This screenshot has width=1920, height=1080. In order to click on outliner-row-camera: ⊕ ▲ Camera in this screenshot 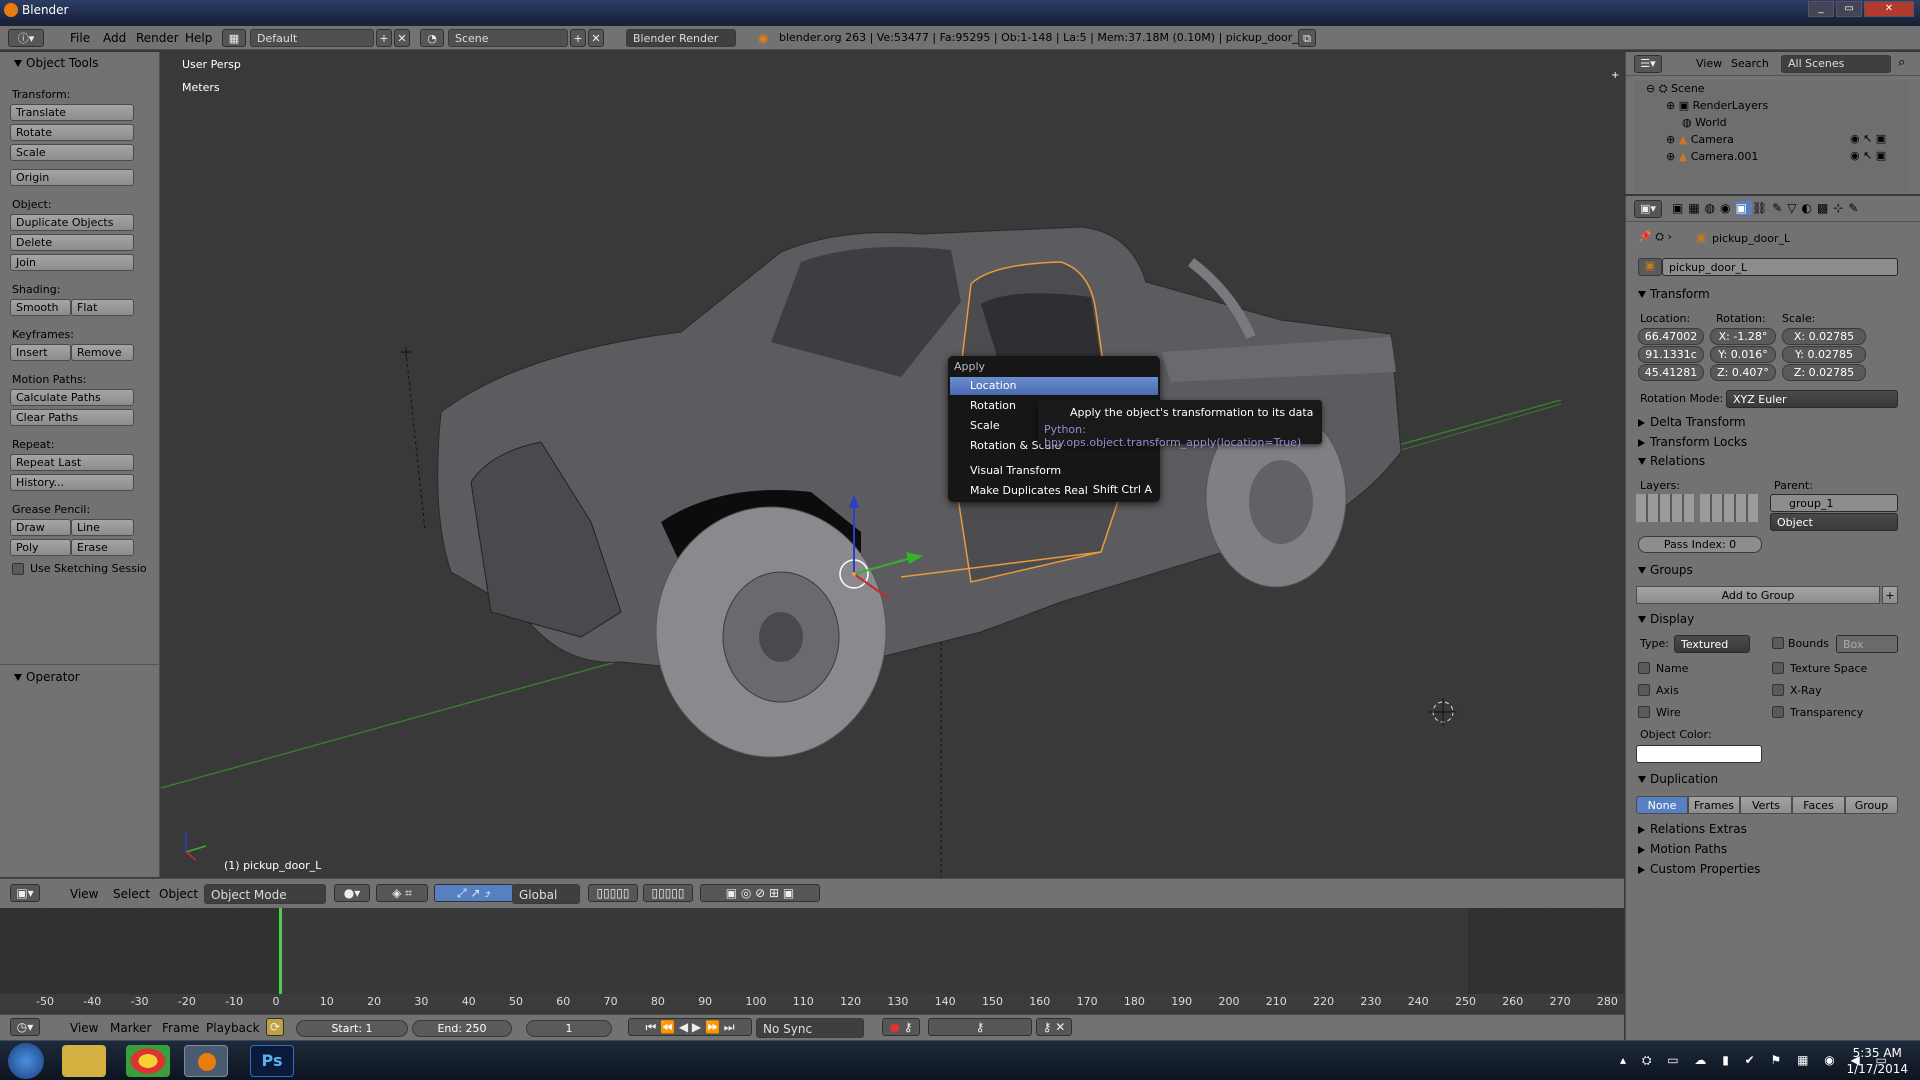, I will do `click(1700, 140)`.